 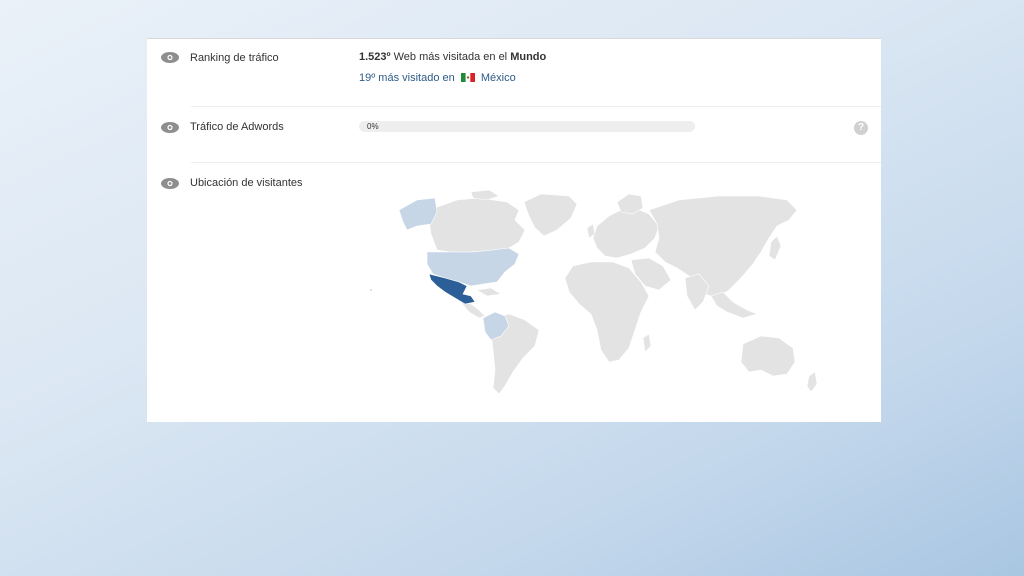 I want to click on map-caribbean, so click(x=489, y=292).